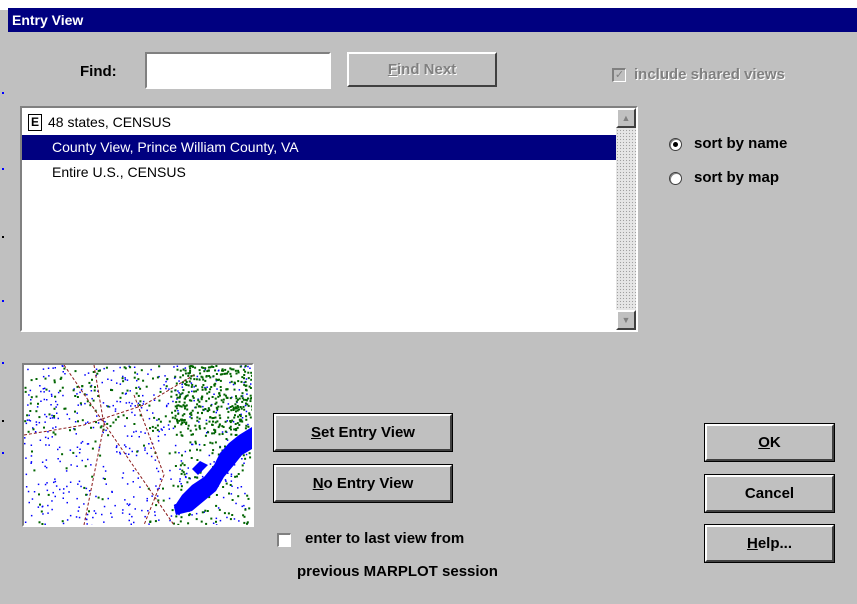  Describe the element at coordinates (319, 172) in the screenshot. I see `list-item: Entire U.S., CENSUS` at that location.